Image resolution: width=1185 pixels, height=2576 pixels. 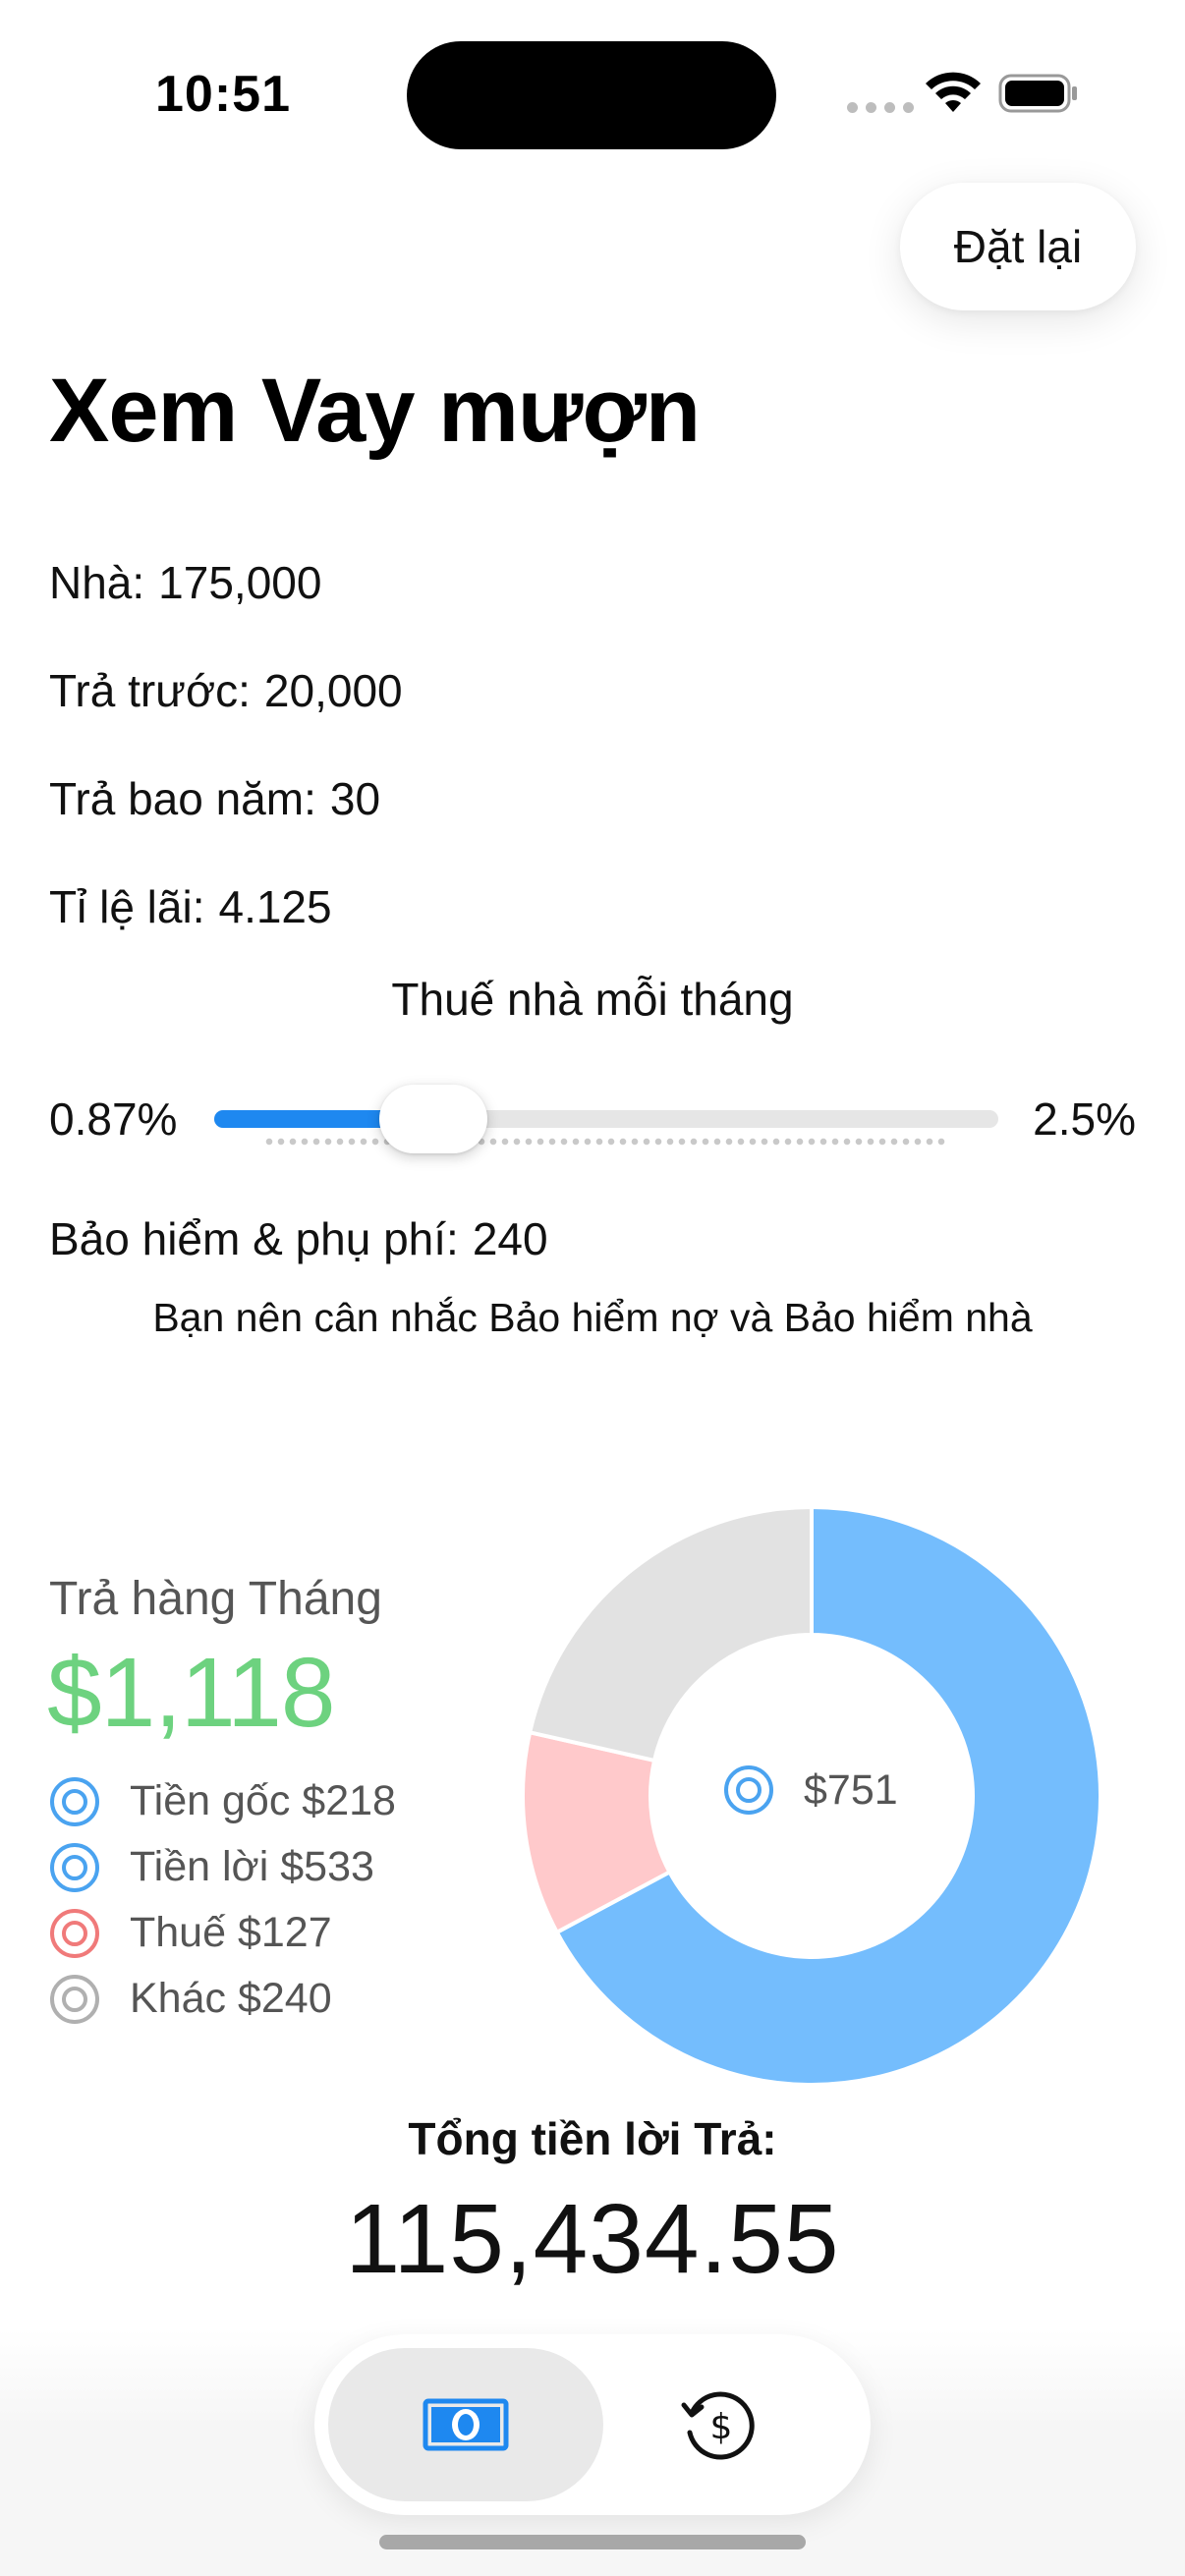 I want to click on donut-center-label: $751, so click(x=811, y=1790).